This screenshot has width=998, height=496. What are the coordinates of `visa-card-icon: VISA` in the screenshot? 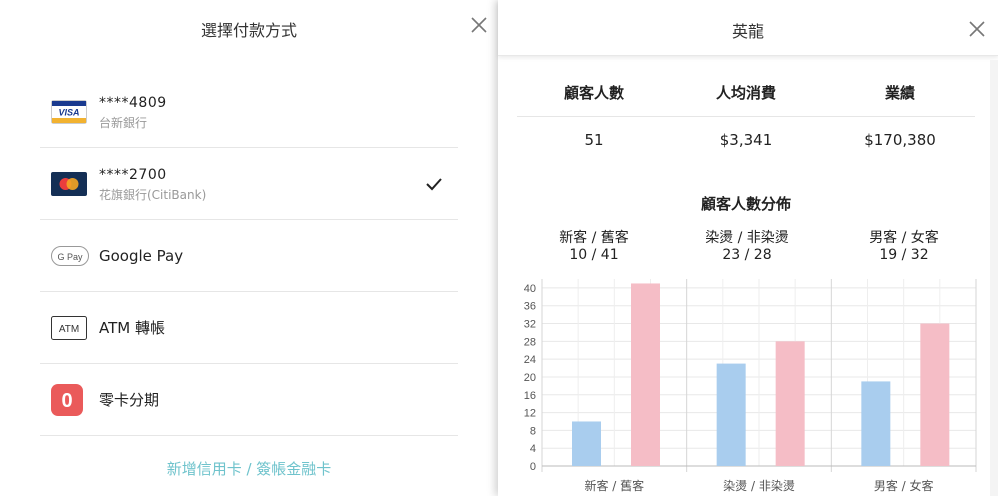 It's located at (69, 112).